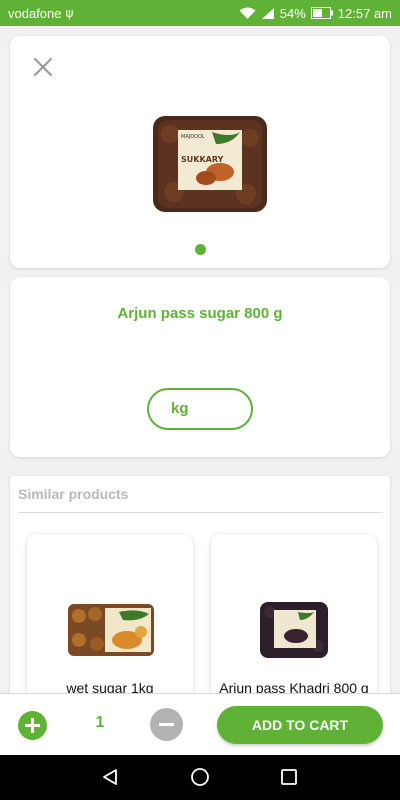 This screenshot has height=800, width=400. What do you see at coordinates (200, 512) in the screenshot?
I see `divider` at bounding box center [200, 512].